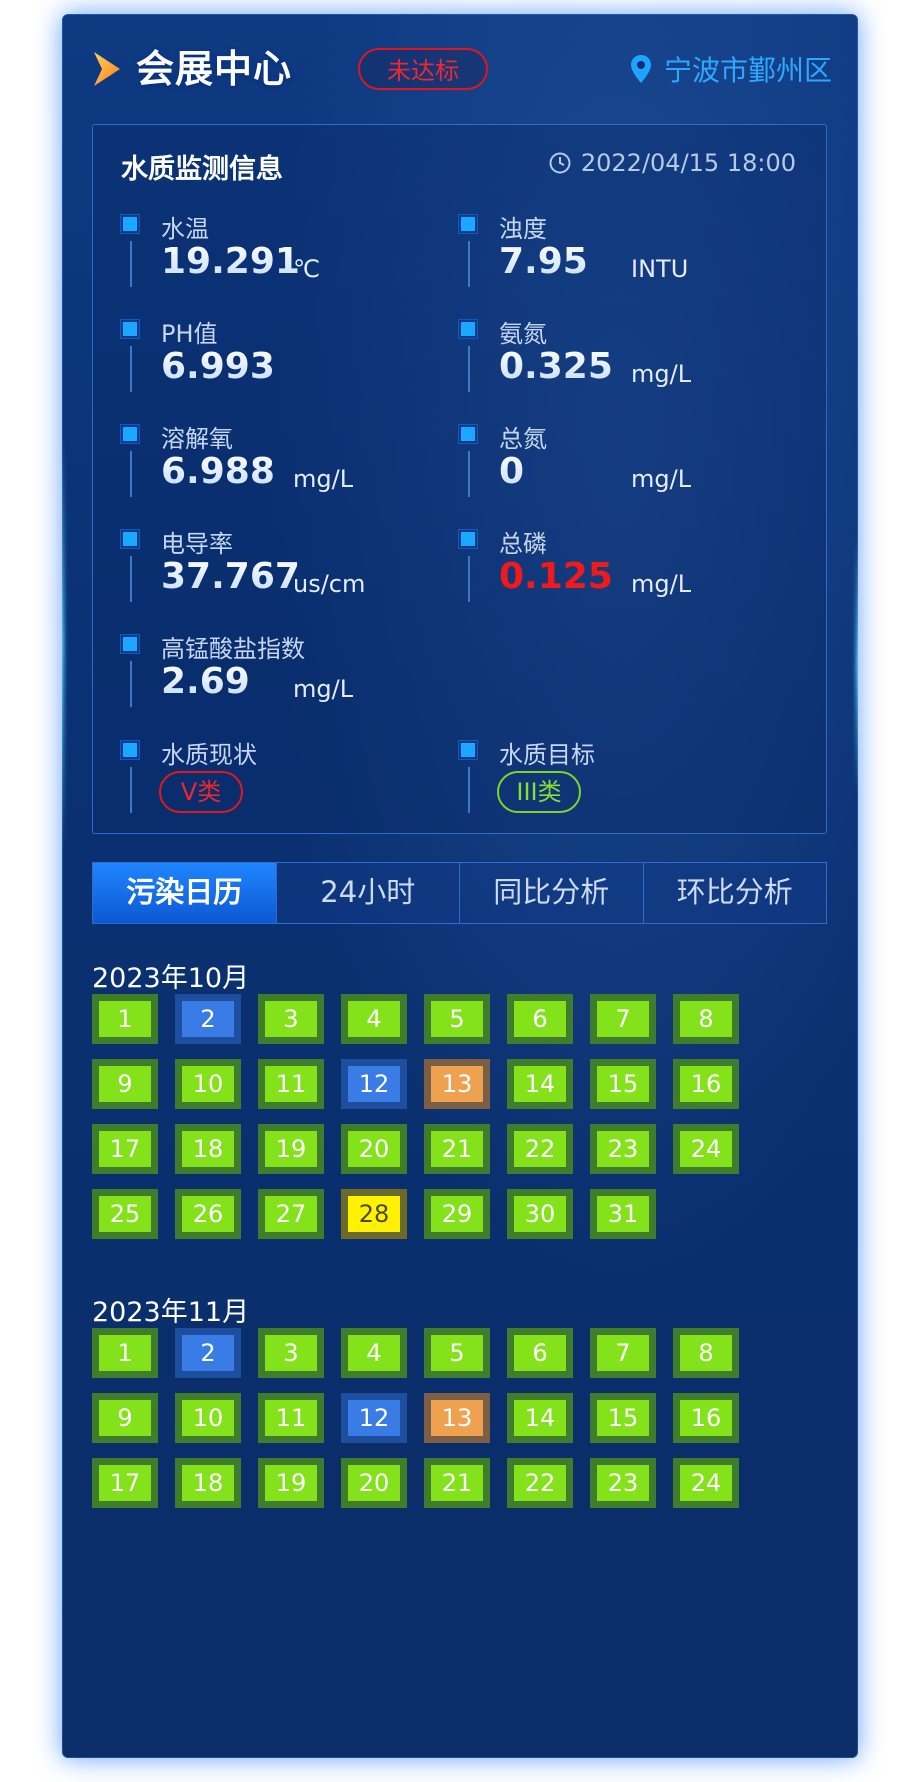  What do you see at coordinates (619, 365) in the screenshot?
I see `metric-ammonia-nitrogen: 氨氮 0.325 mg/L` at bounding box center [619, 365].